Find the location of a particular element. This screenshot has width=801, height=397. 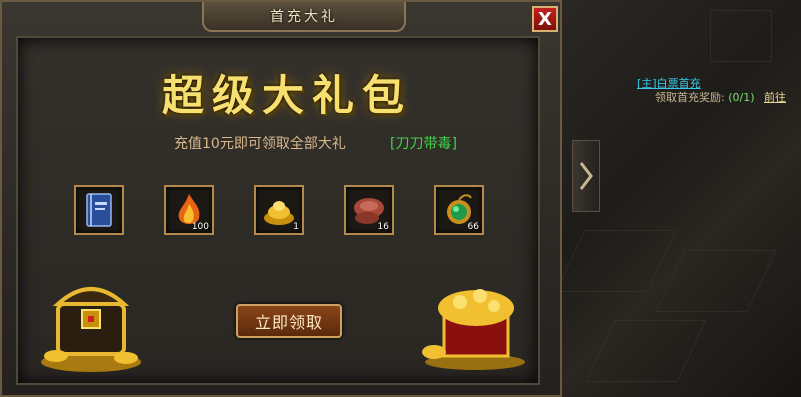

gold-chest-icon is located at coordinates (473, 329).